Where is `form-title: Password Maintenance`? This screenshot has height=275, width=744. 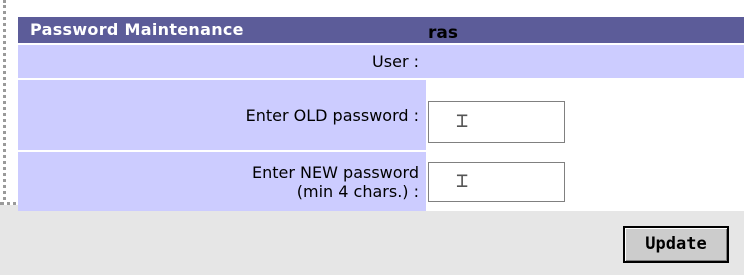
form-title: Password Maintenance is located at coordinates (381, 30).